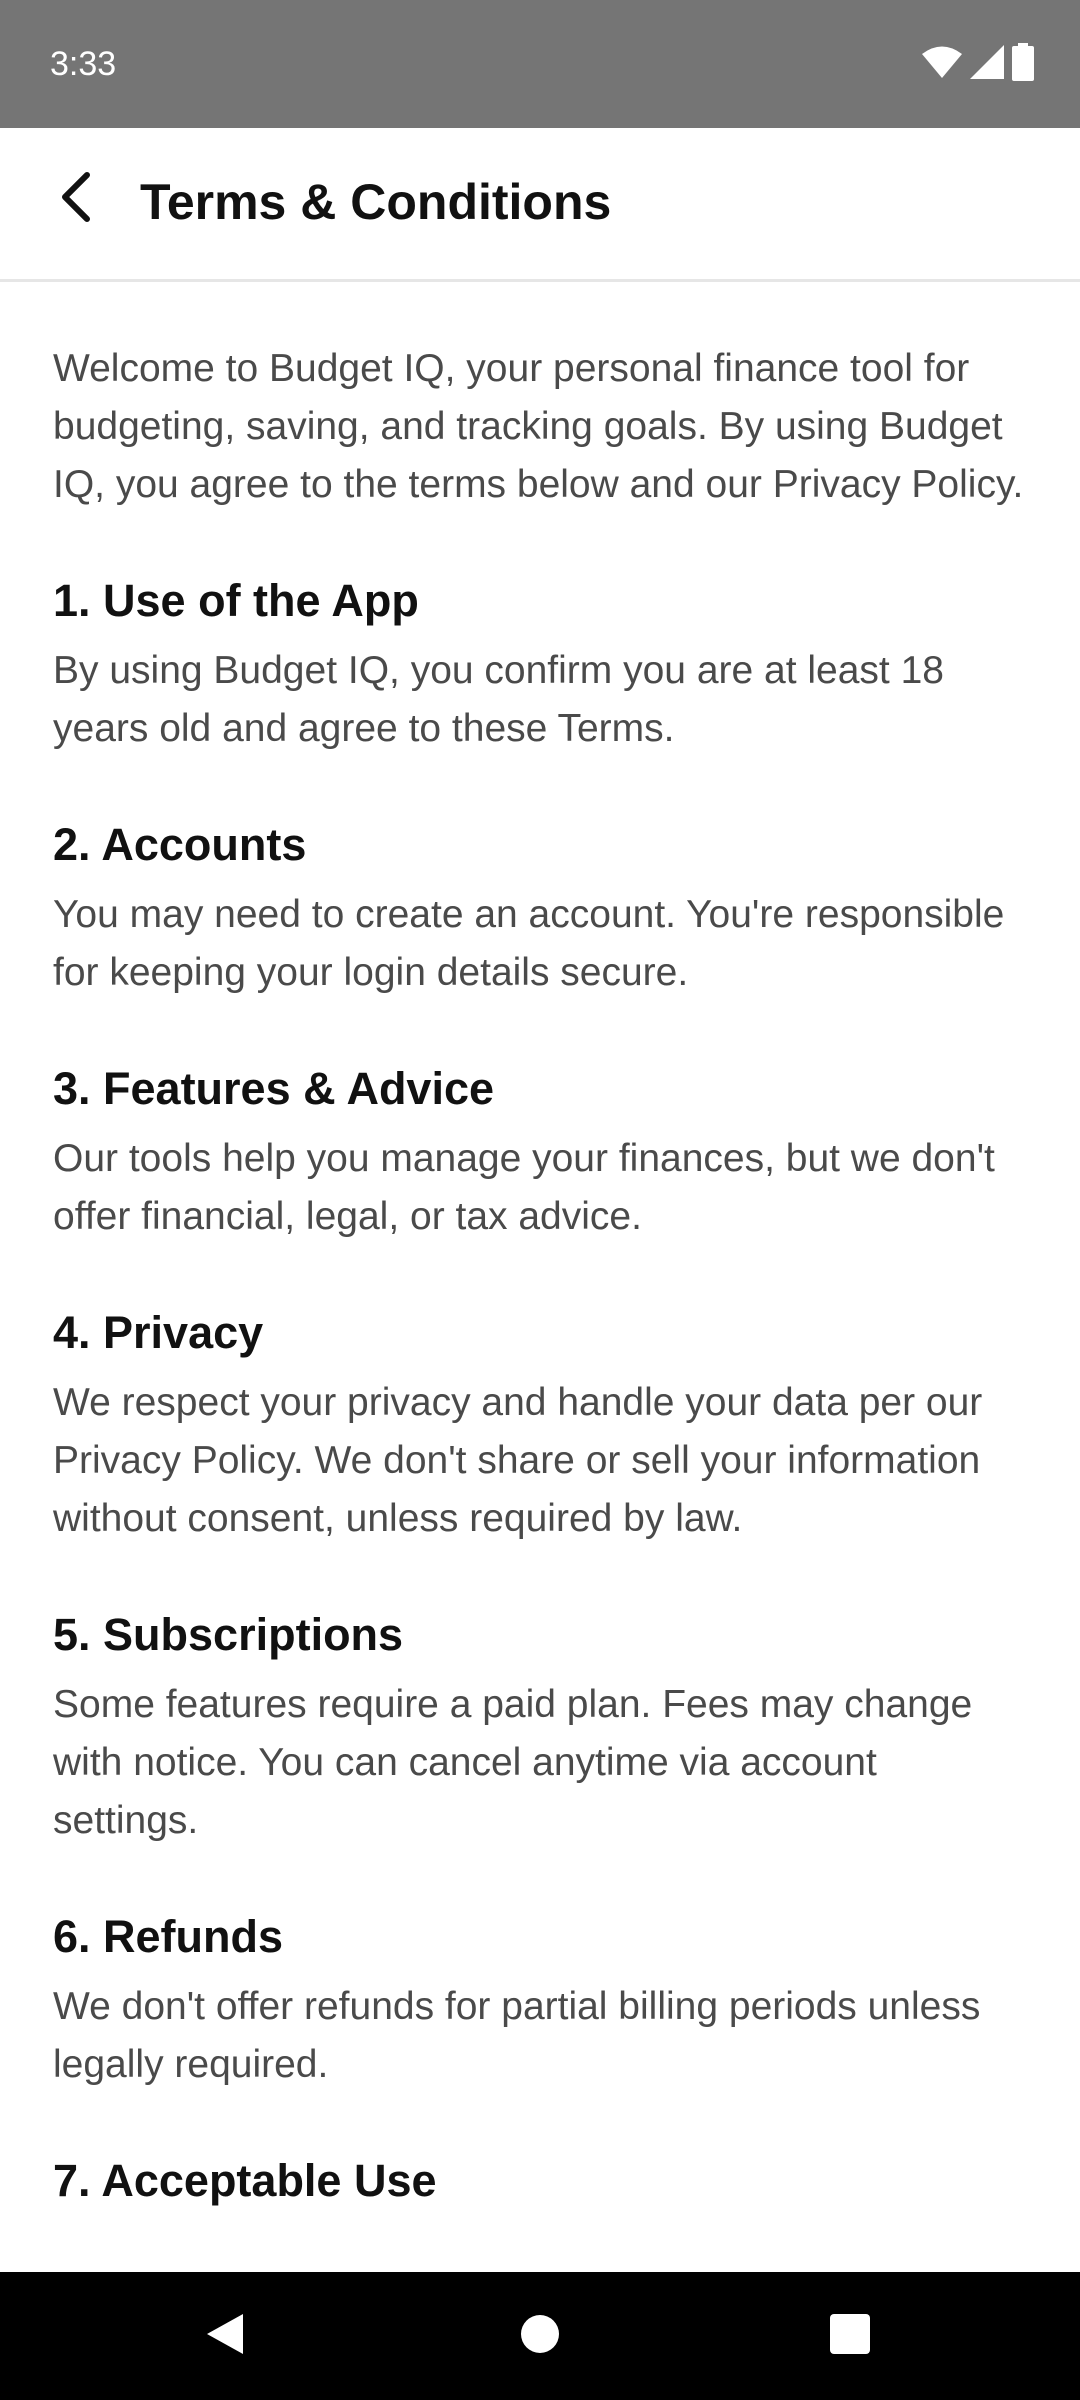 This screenshot has width=1080, height=2400. Describe the element at coordinates (274, 1088) in the screenshot. I see `section-title: 3. Features & Advice` at that location.